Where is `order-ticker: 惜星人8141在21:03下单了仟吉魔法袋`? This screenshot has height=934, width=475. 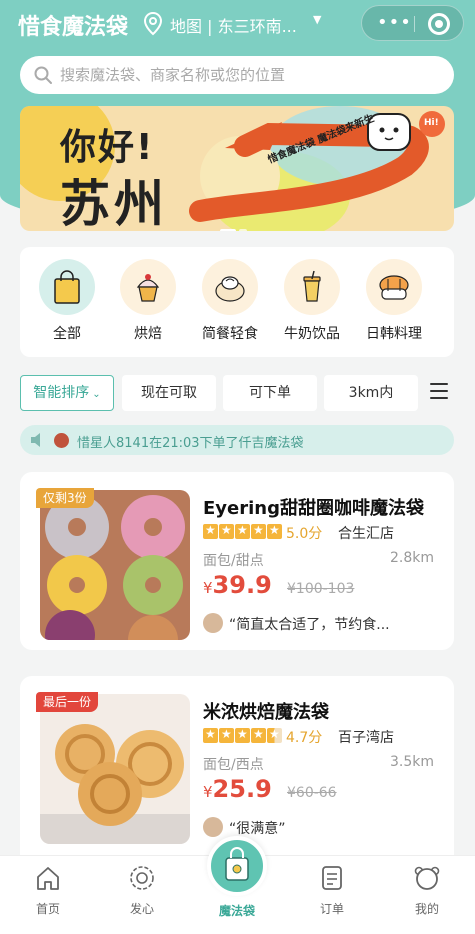
order-ticker: 惜星人8141在21:03下单了仟吉魔法袋 is located at coordinates (237, 440).